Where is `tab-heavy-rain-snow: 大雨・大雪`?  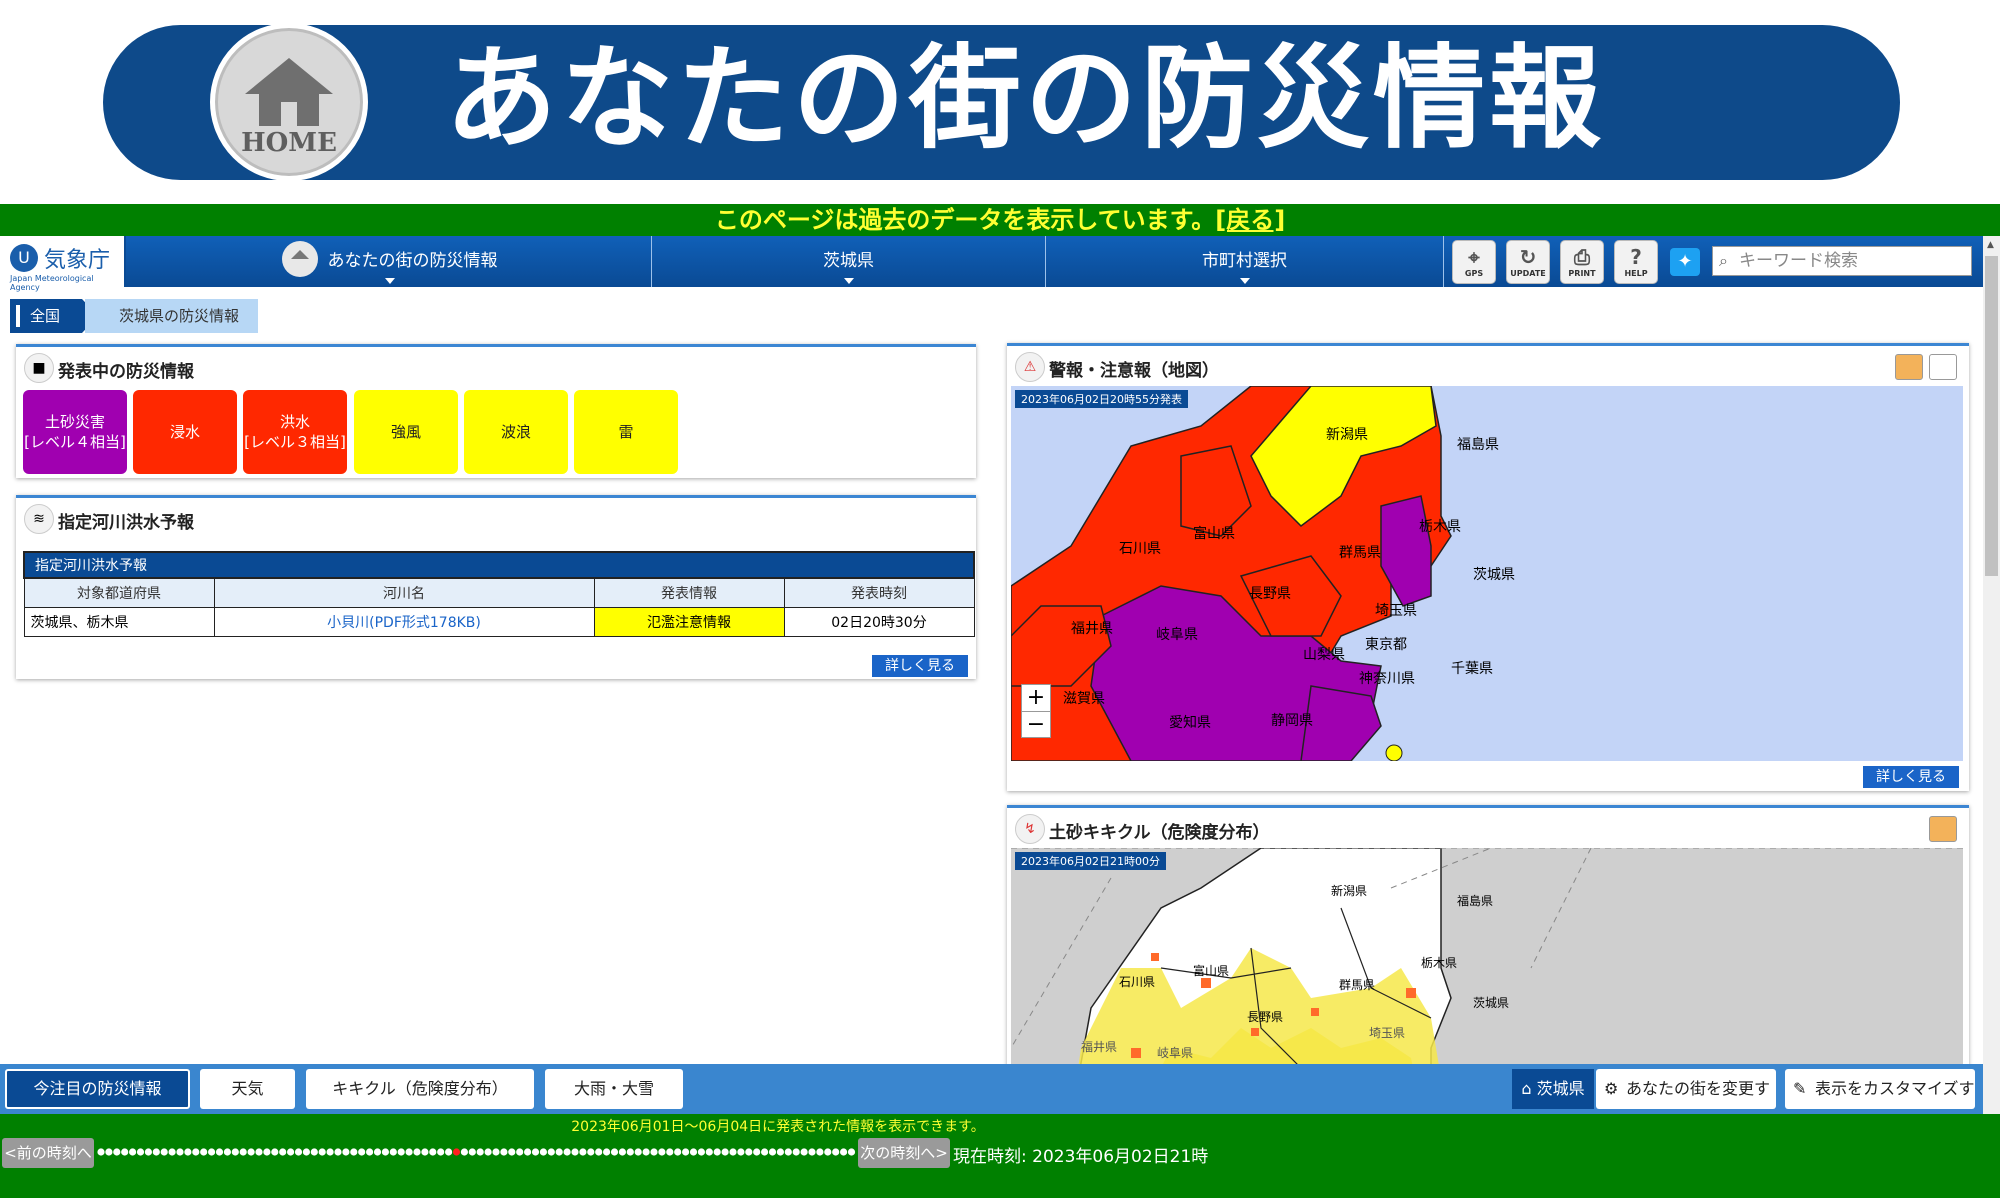 tab-heavy-rain-snow: 大雨・大雪 is located at coordinates (614, 1089).